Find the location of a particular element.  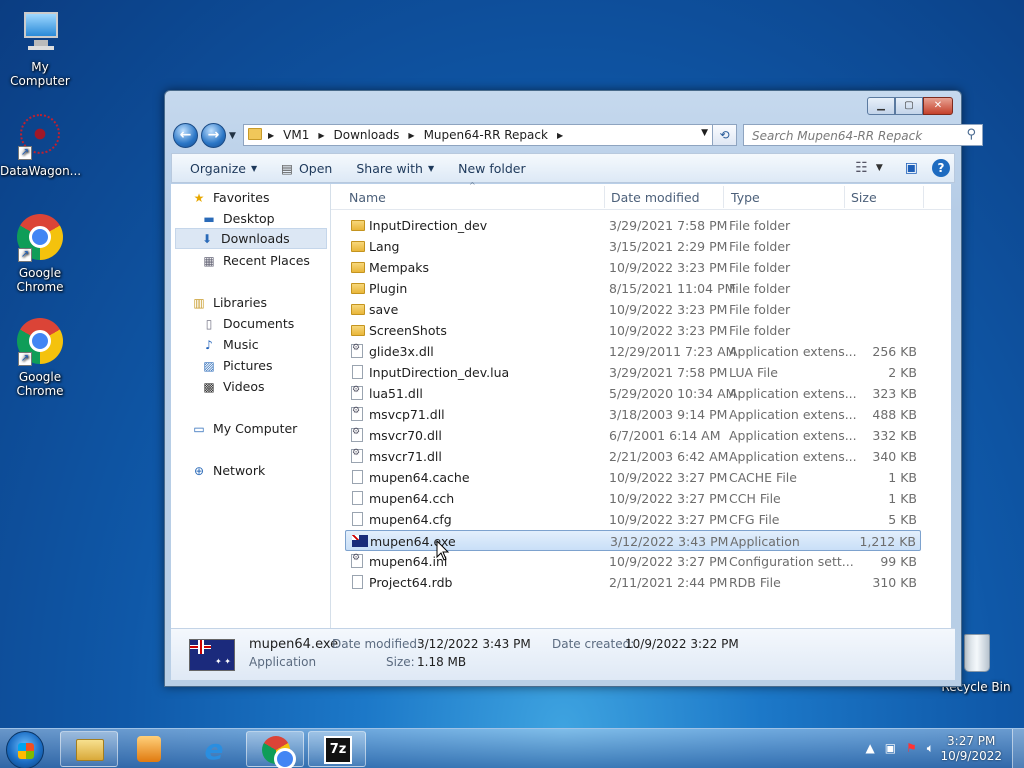

clock-date: 10/9/2022 is located at coordinates (971, 756).